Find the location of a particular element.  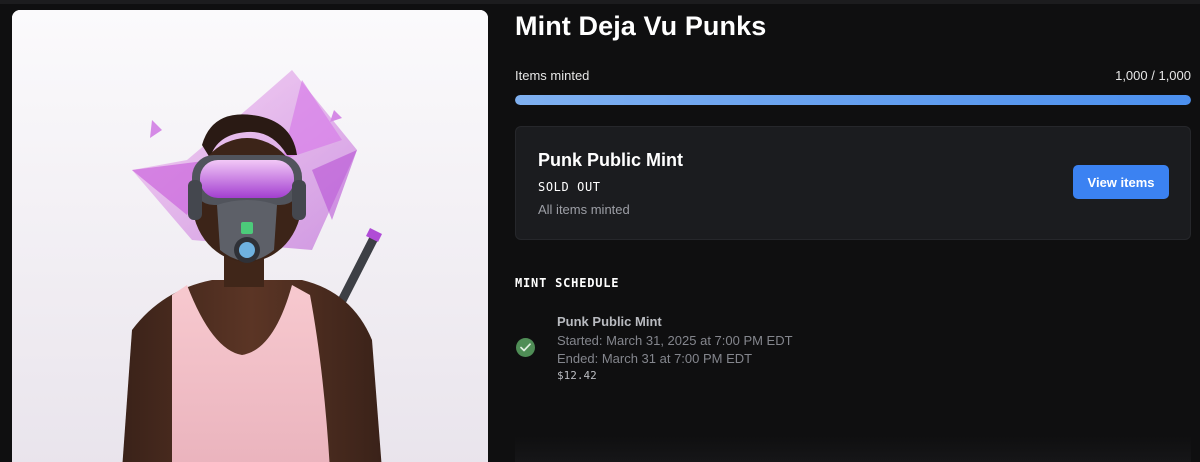

items-minted-label: Items minted is located at coordinates (552, 75).